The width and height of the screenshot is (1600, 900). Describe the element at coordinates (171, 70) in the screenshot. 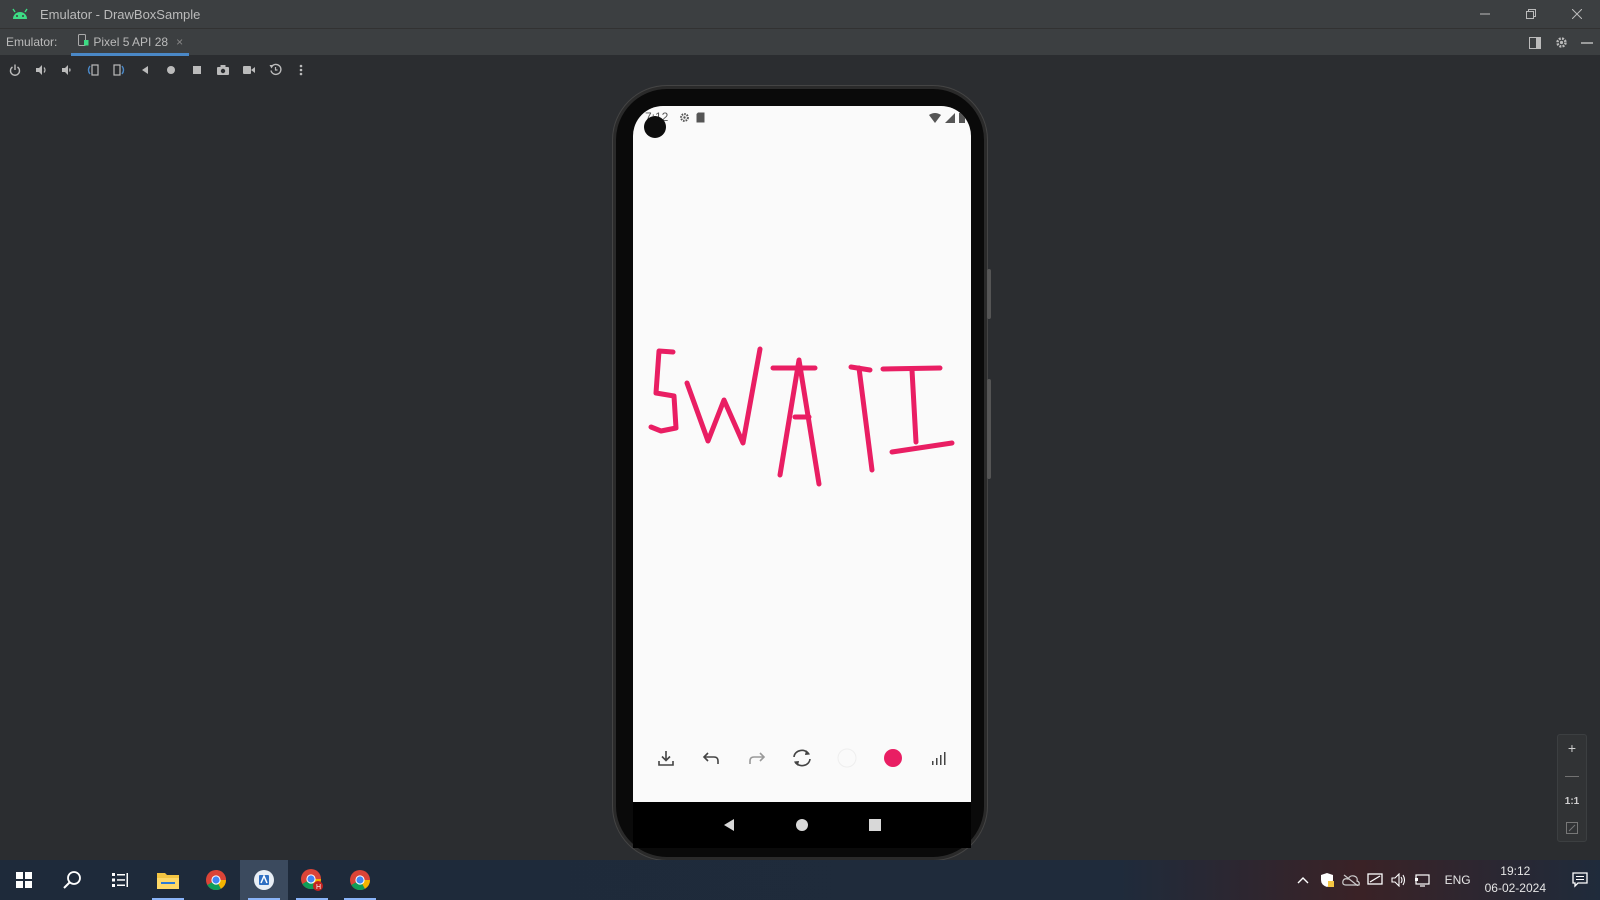

I see `home-icon` at that location.